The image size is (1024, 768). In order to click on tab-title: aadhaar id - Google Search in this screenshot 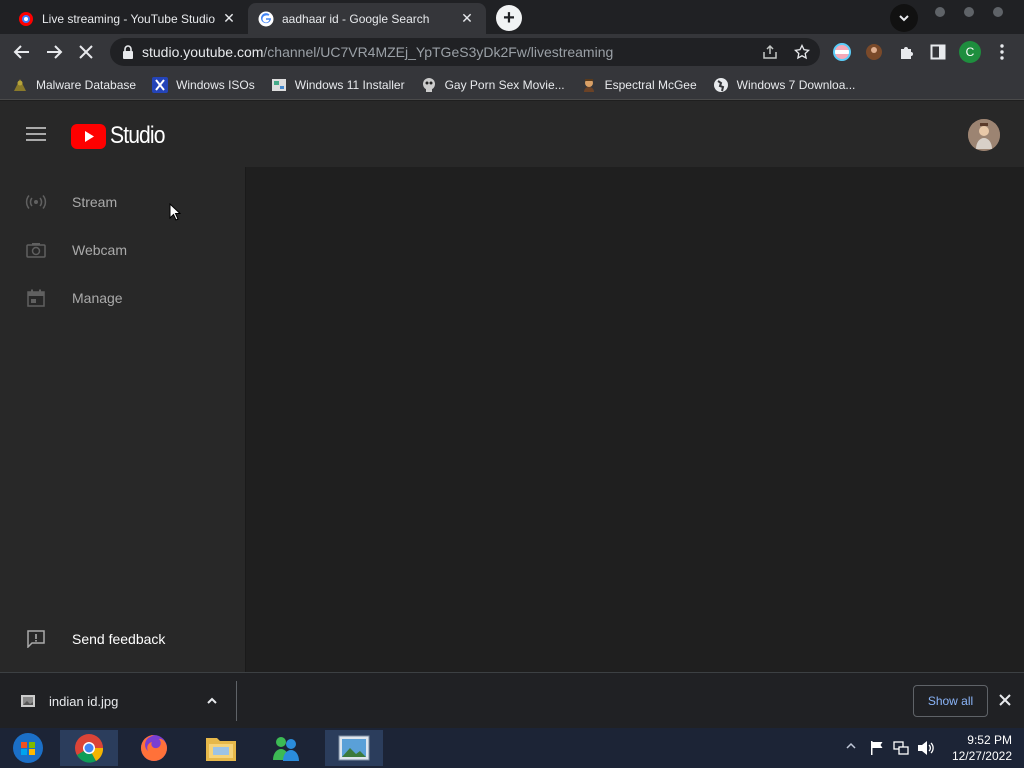, I will do `click(356, 18)`.